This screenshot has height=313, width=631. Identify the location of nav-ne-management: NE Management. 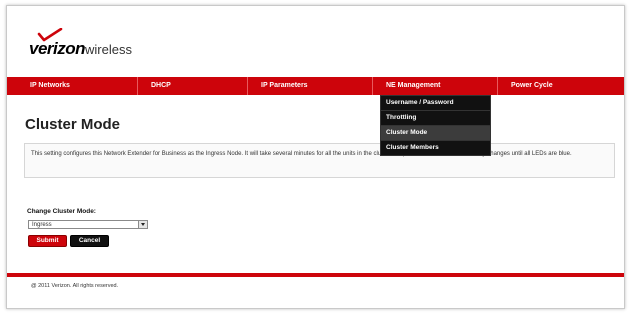
(434, 86).